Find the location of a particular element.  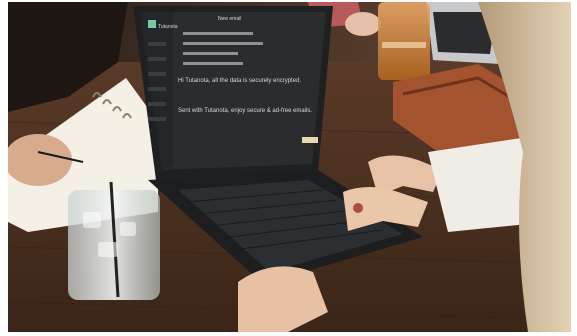

hinge-right is located at coordinates (310, 140).